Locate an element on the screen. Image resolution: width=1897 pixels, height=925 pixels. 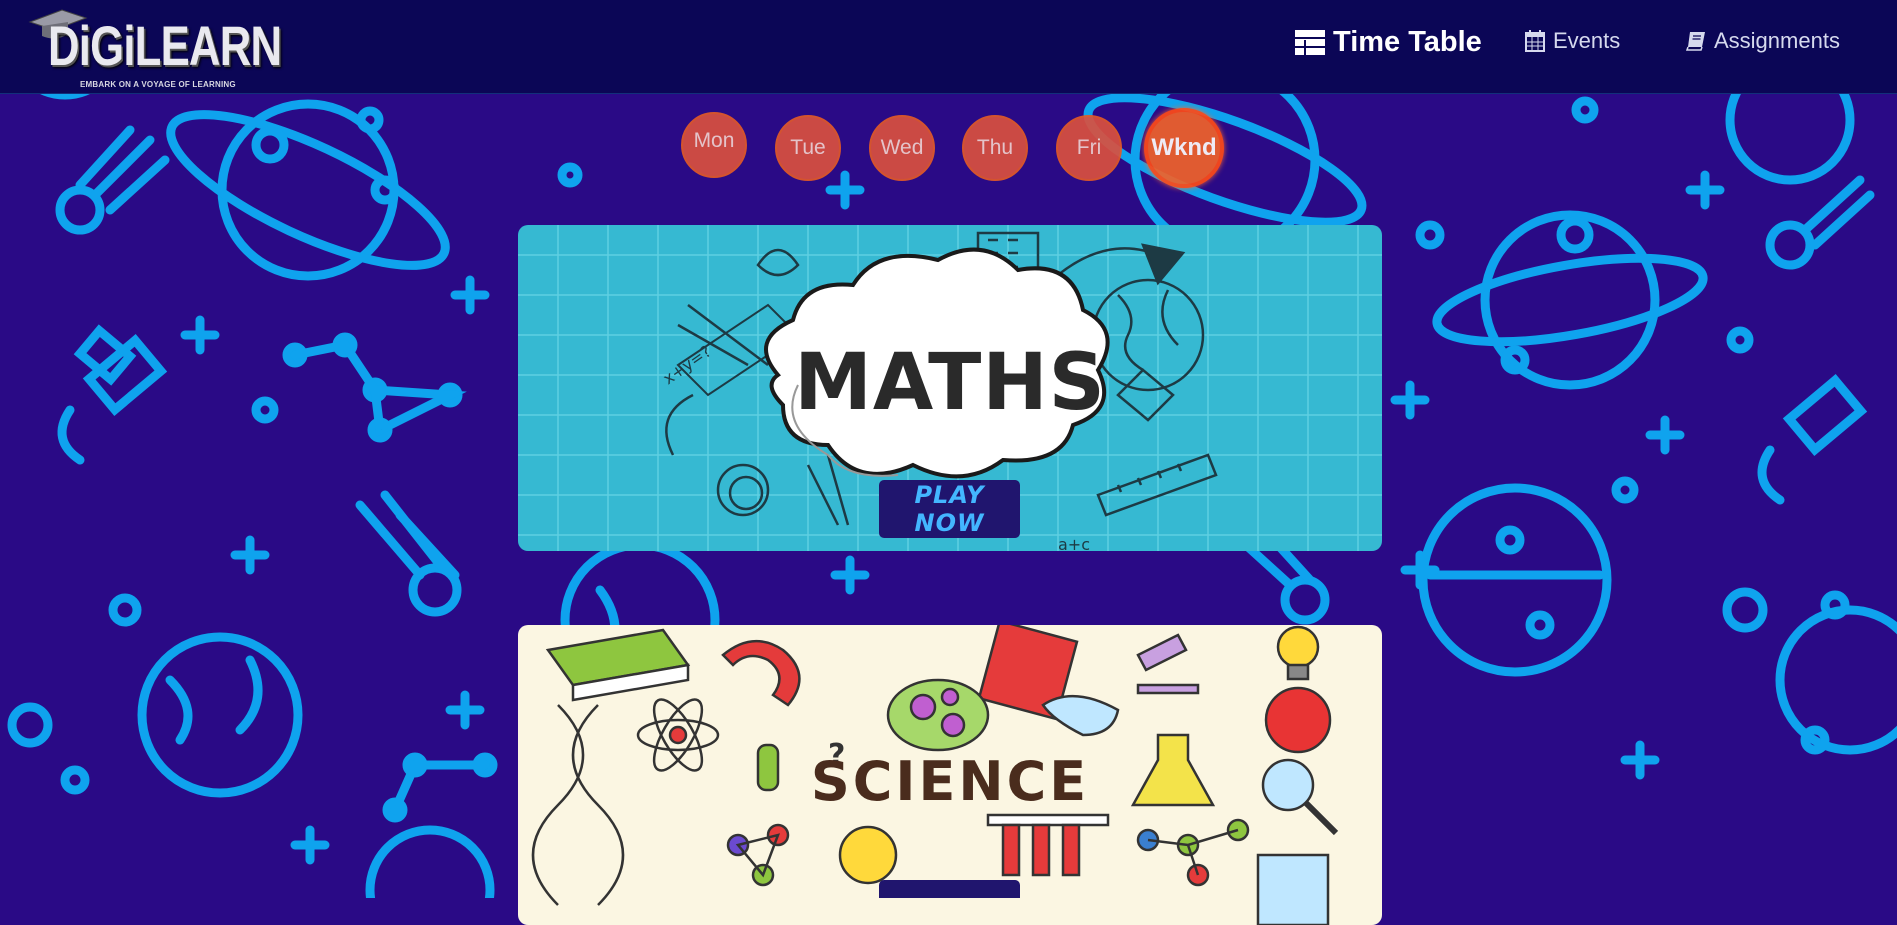
maths-play-now-button: PLAY NOW is located at coordinates (949, 509).